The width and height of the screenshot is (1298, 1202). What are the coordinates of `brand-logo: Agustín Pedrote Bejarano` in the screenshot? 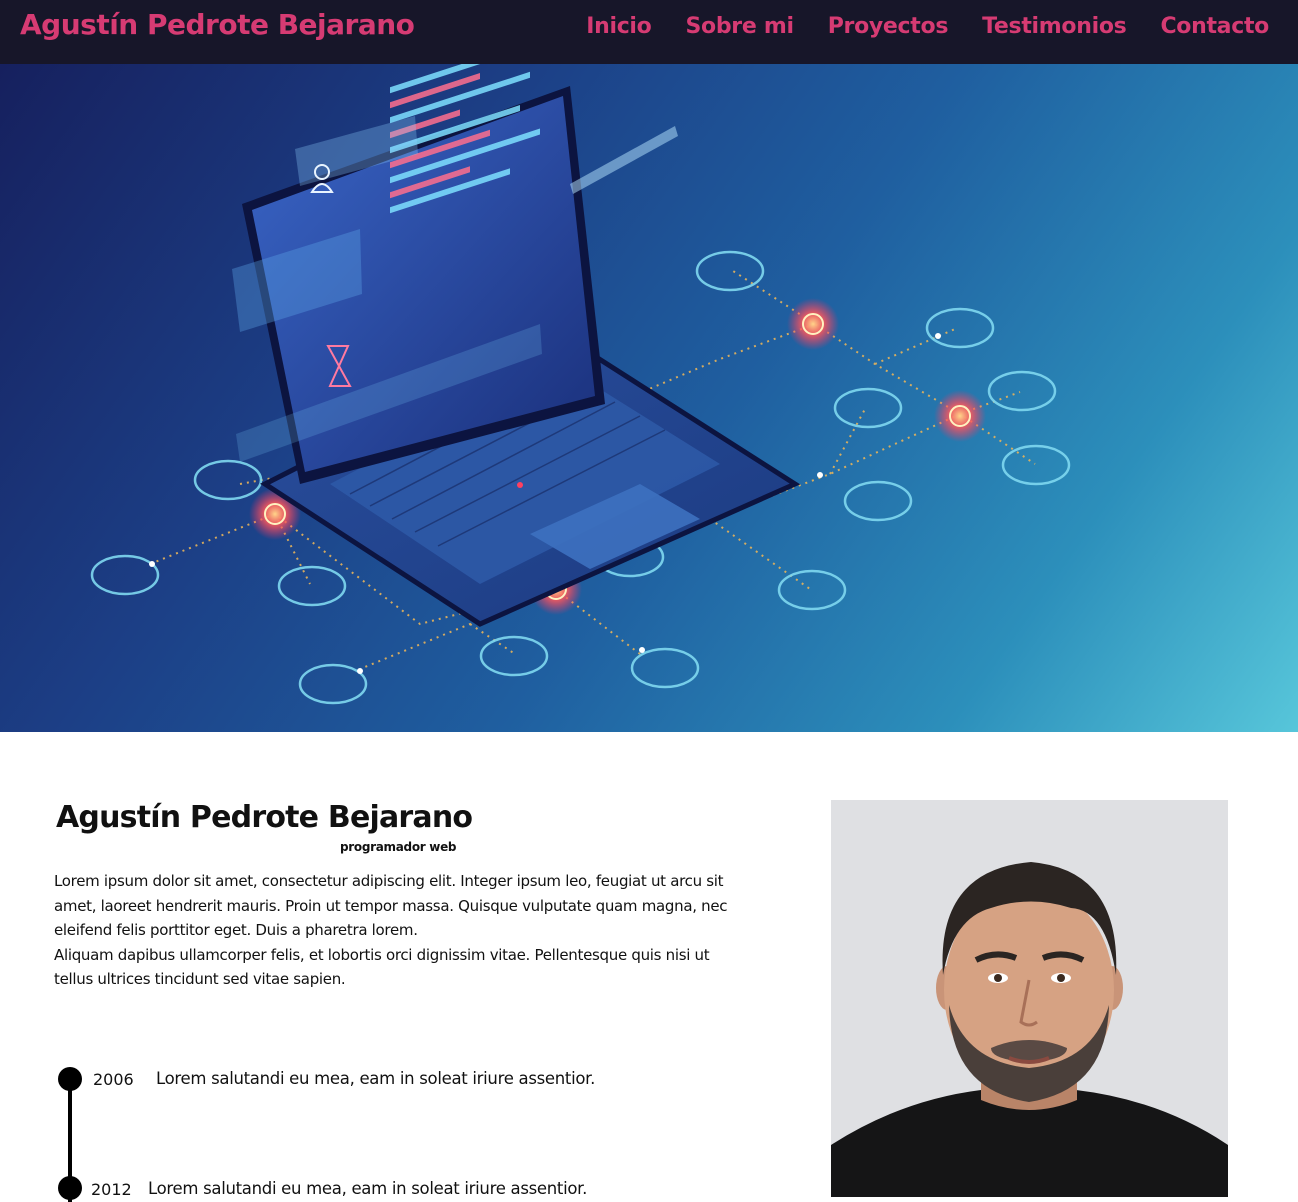 It's located at (217, 24).